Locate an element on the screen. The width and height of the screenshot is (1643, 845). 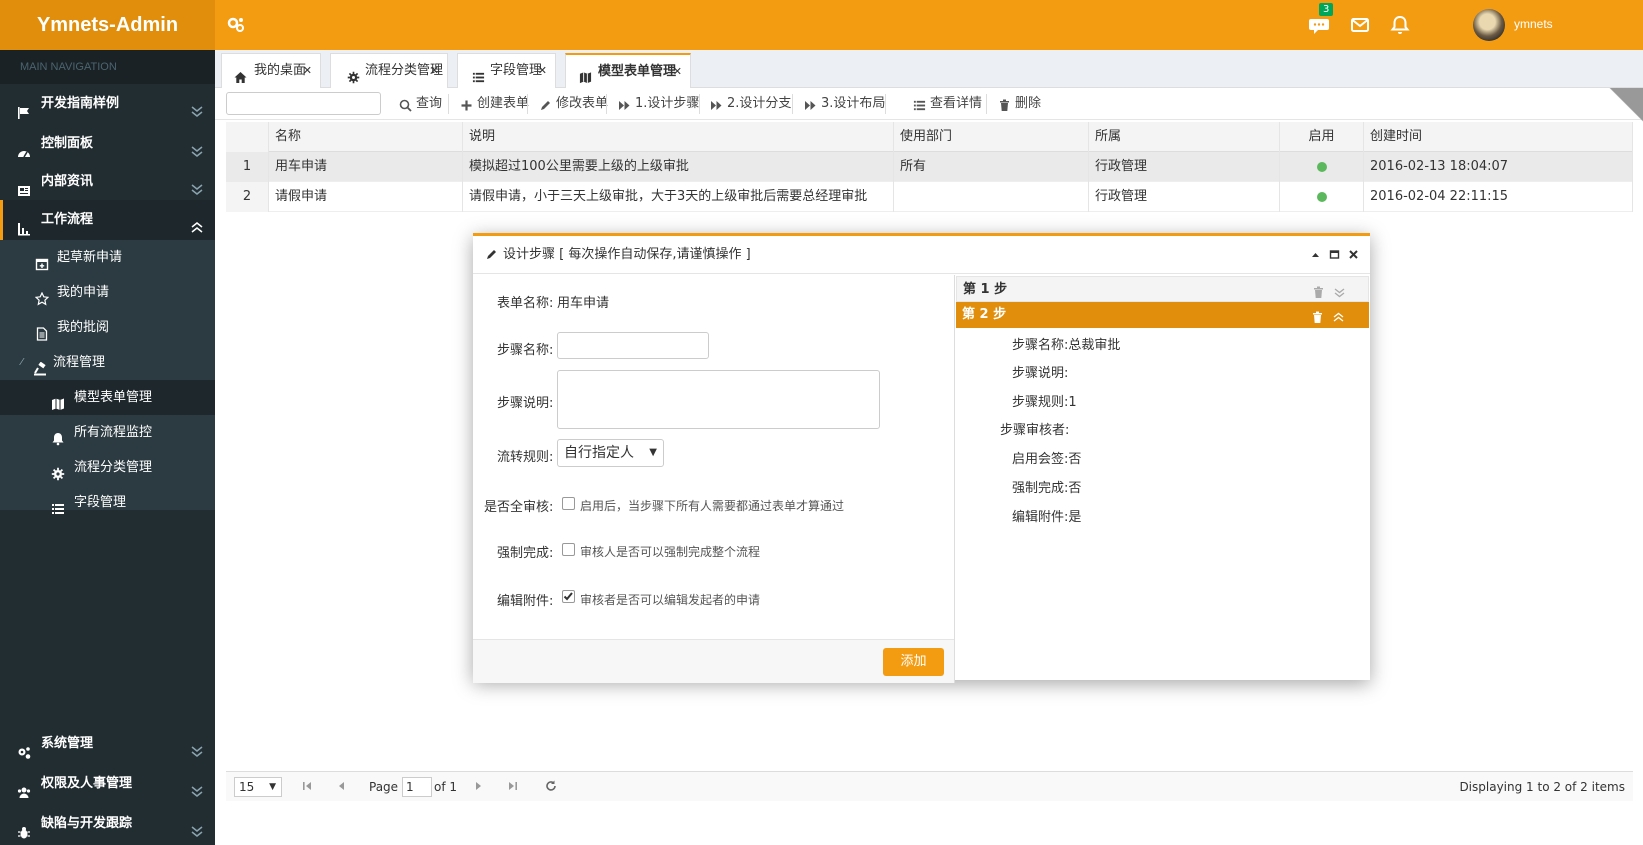
detail-value: 1 is located at coordinates (1072, 402).